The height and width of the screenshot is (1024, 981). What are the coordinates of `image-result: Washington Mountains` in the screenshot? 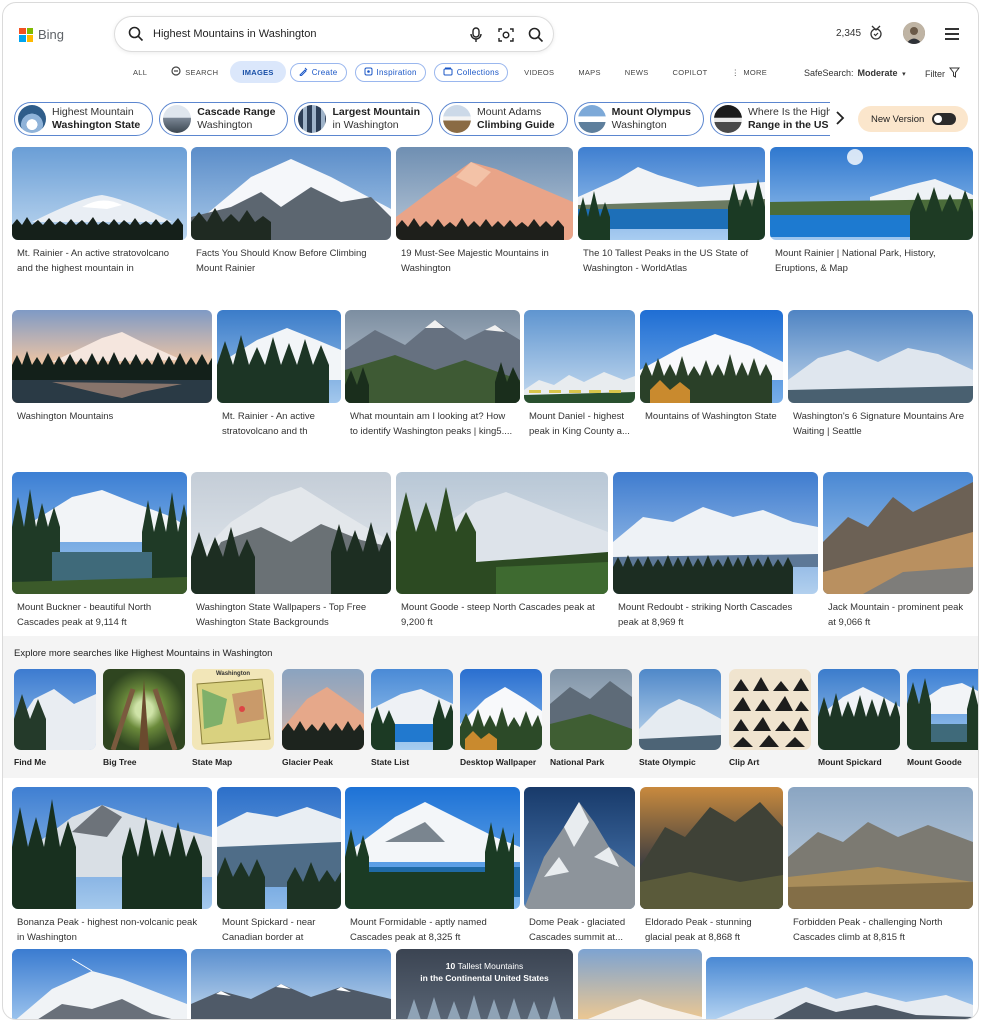 It's located at (112, 367).